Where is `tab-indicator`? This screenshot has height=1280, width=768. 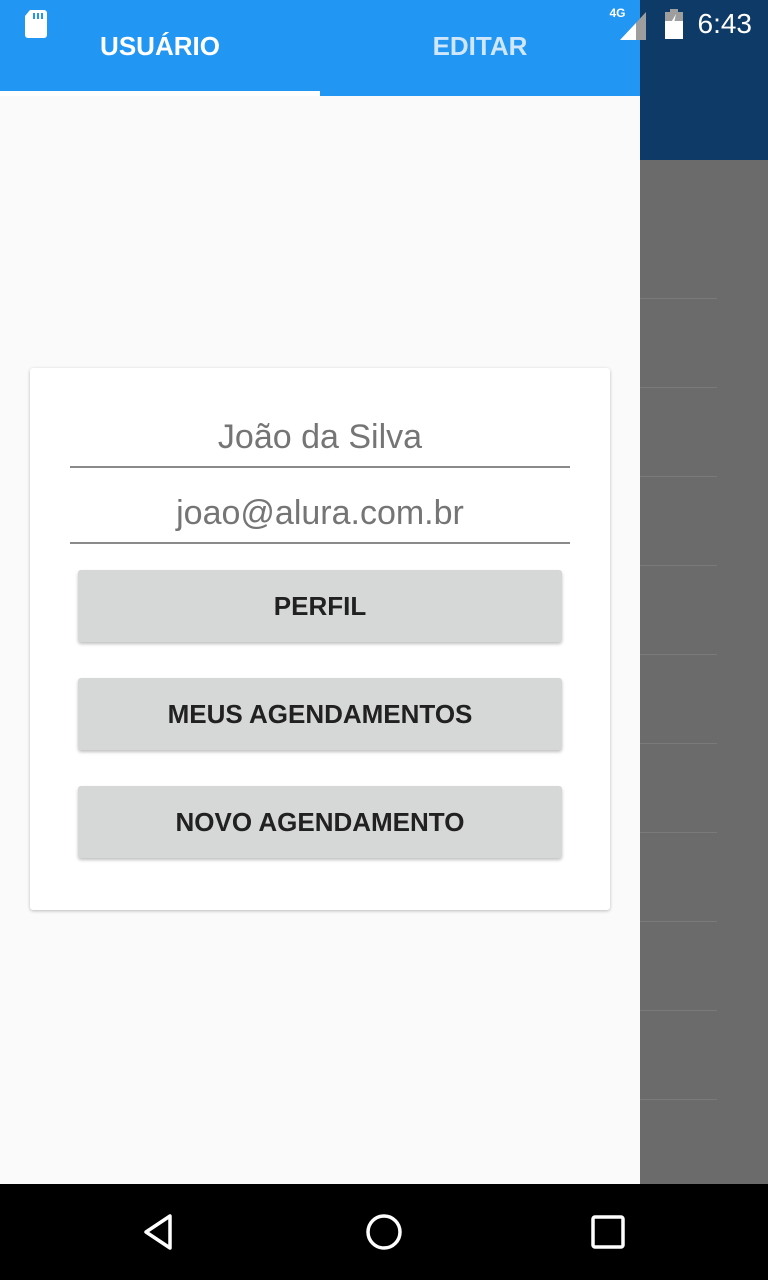 tab-indicator is located at coordinates (160, 93).